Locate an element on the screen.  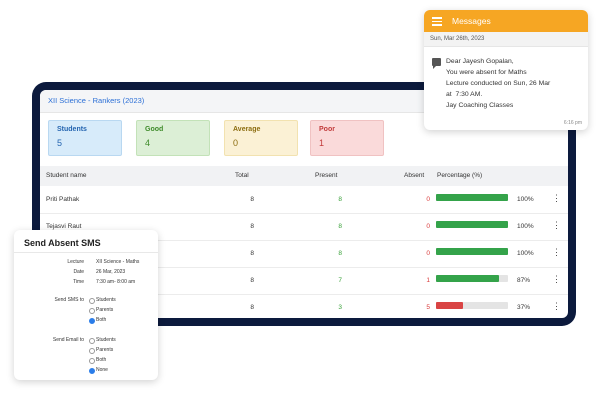
student-name: Priti Pathak is located at coordinates (63, 199).